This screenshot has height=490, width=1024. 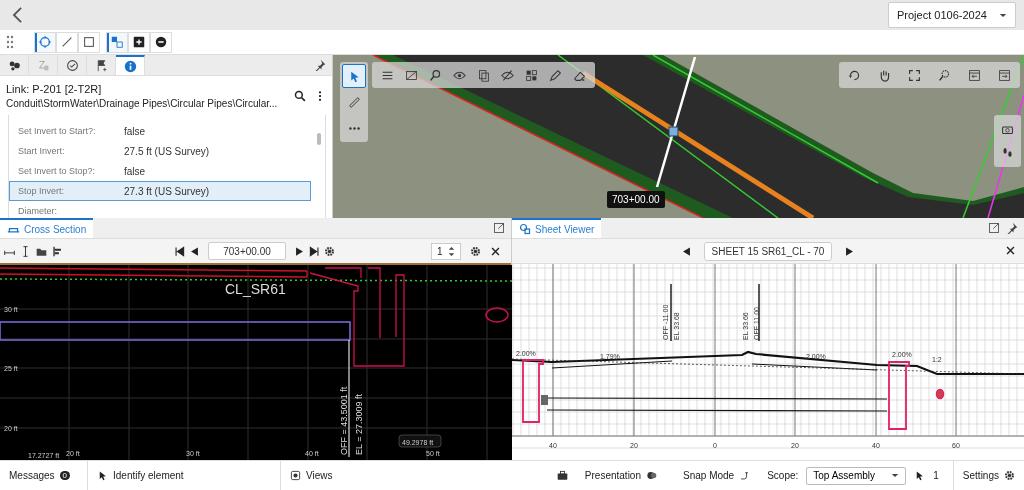 What do you see at coordinates (531, 75) in the screenshot?
I see `grid-icon` at bounding box center [531, 75].